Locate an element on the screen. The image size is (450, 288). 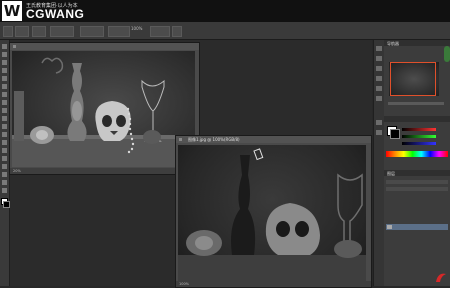
panels-column: 导航器 图层 is located at coordinates (417, 163).